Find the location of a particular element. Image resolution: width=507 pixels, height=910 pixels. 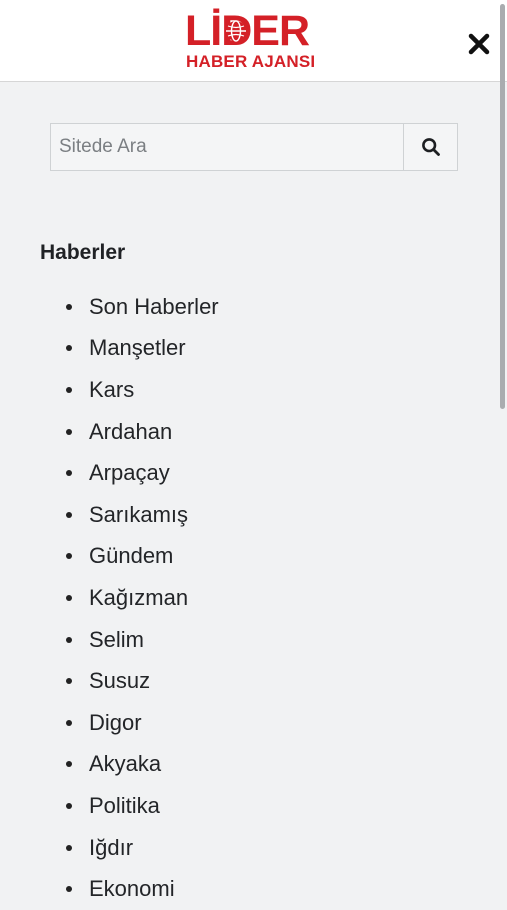

close-icon is located at coordinates (479, 44).